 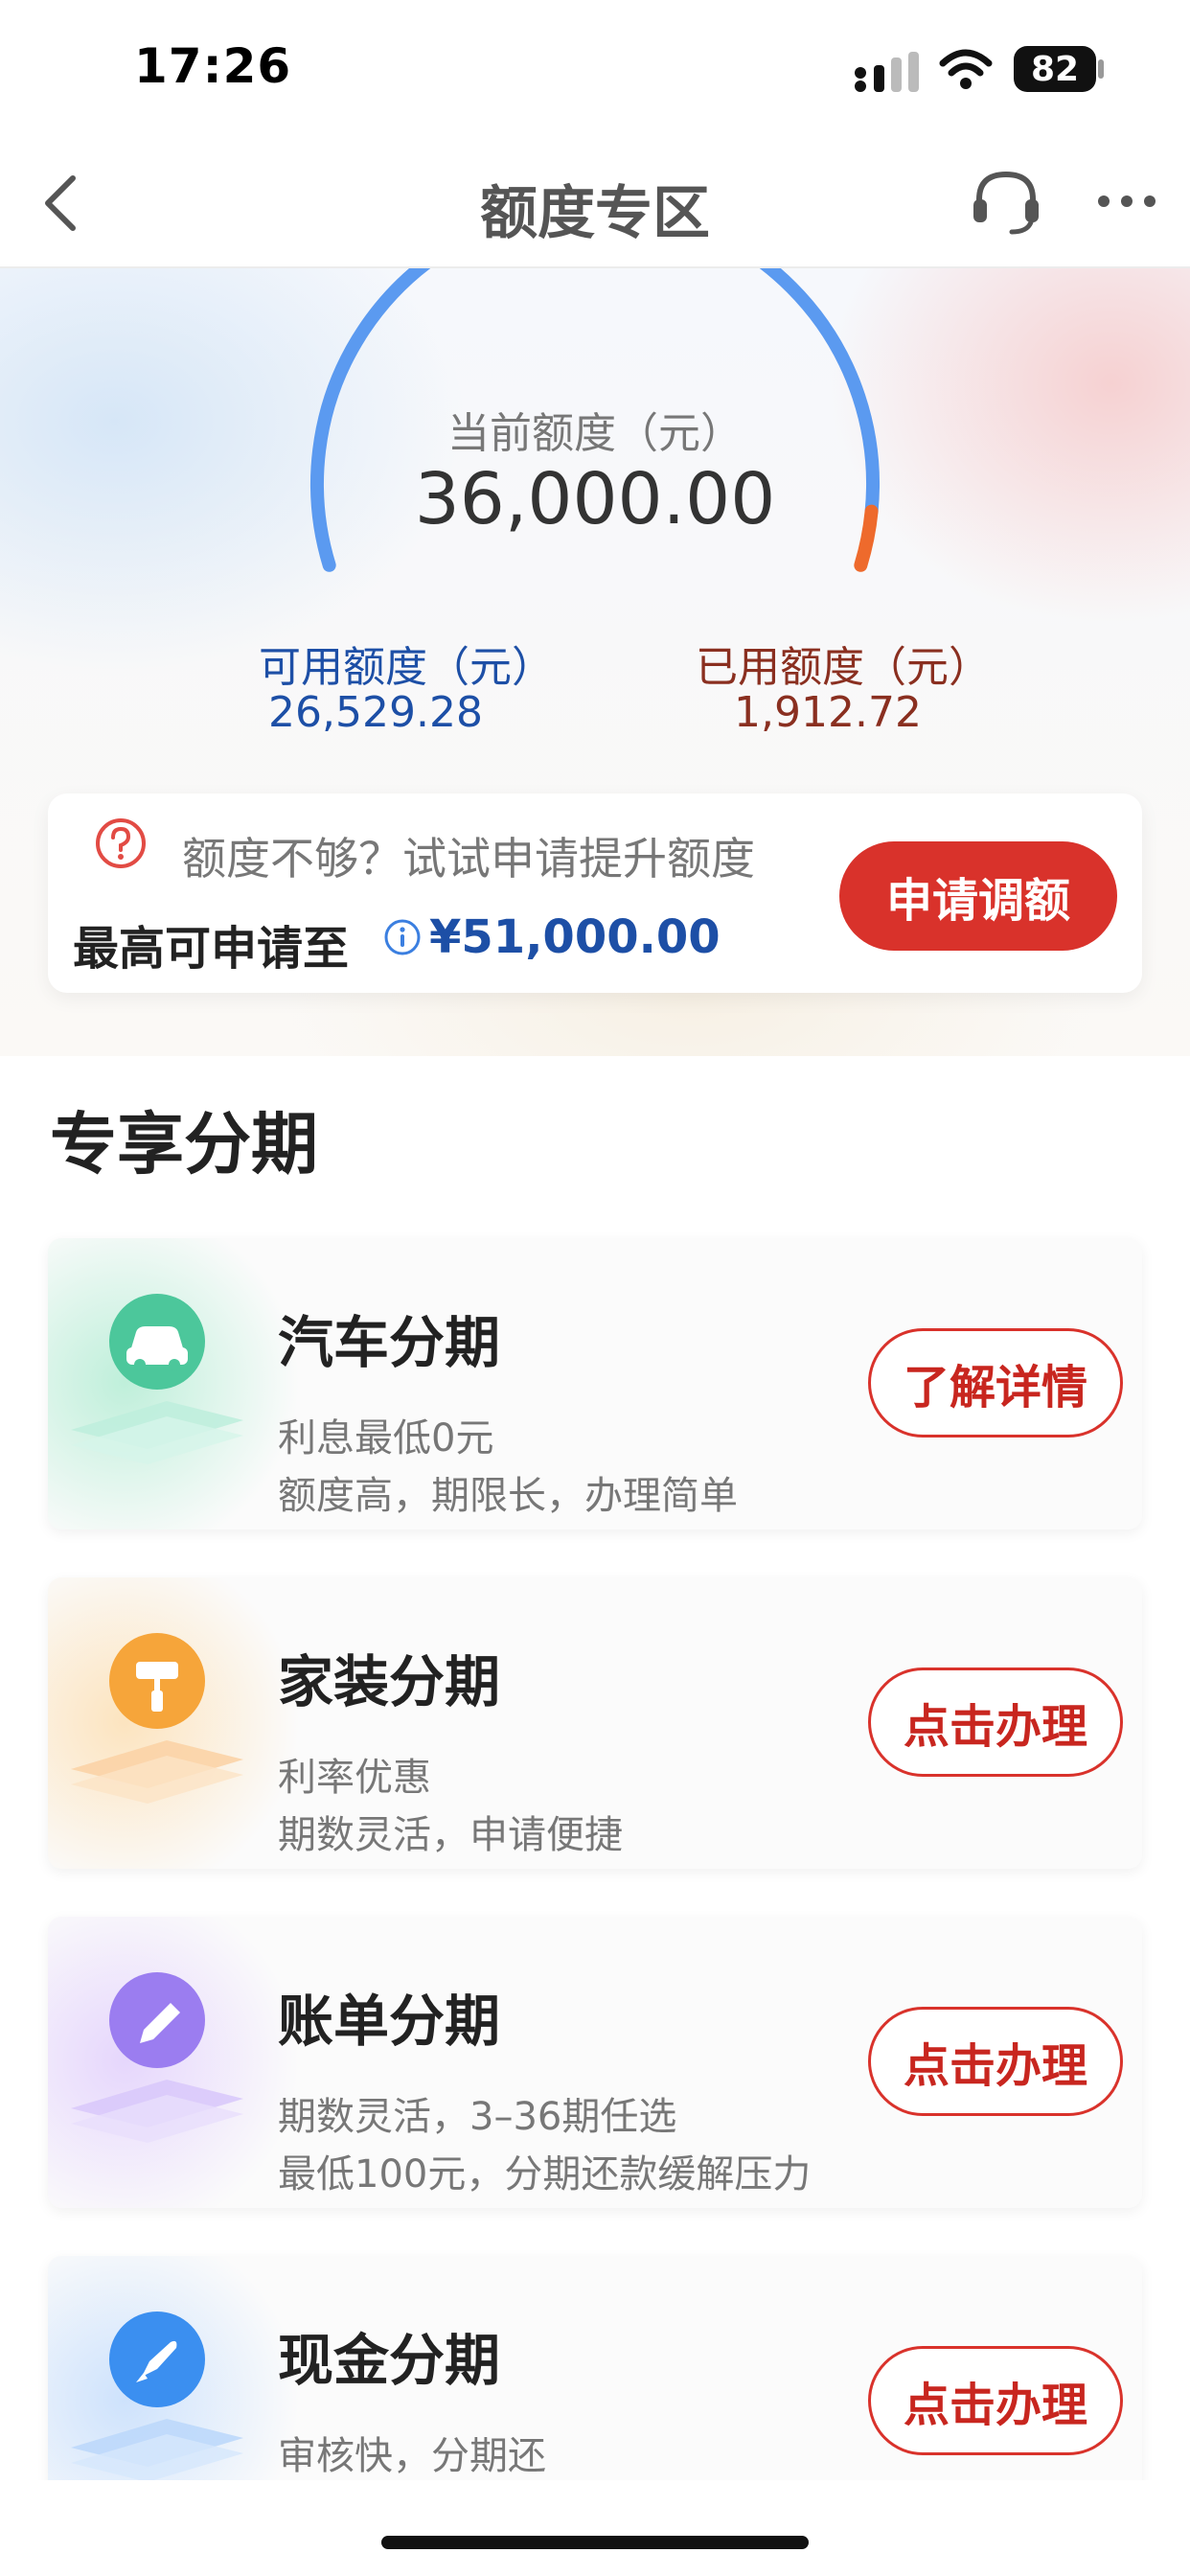 I want to click on card-desc: 期数灵活，申请便捷, so click(x=451, y=1835).